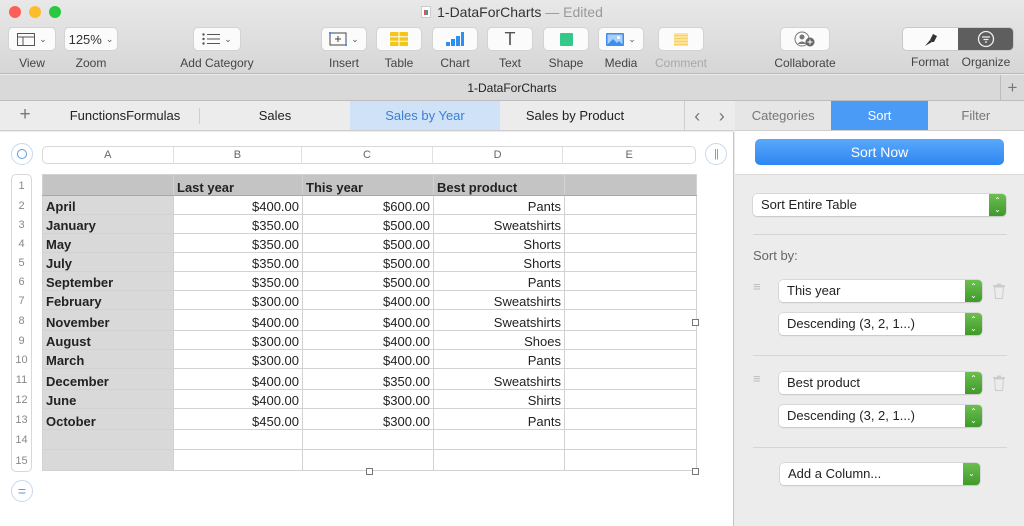  Describe the element at coordinates (879, 152) in the screenshot. I see `sort-now-button: Sort Now` at that location.